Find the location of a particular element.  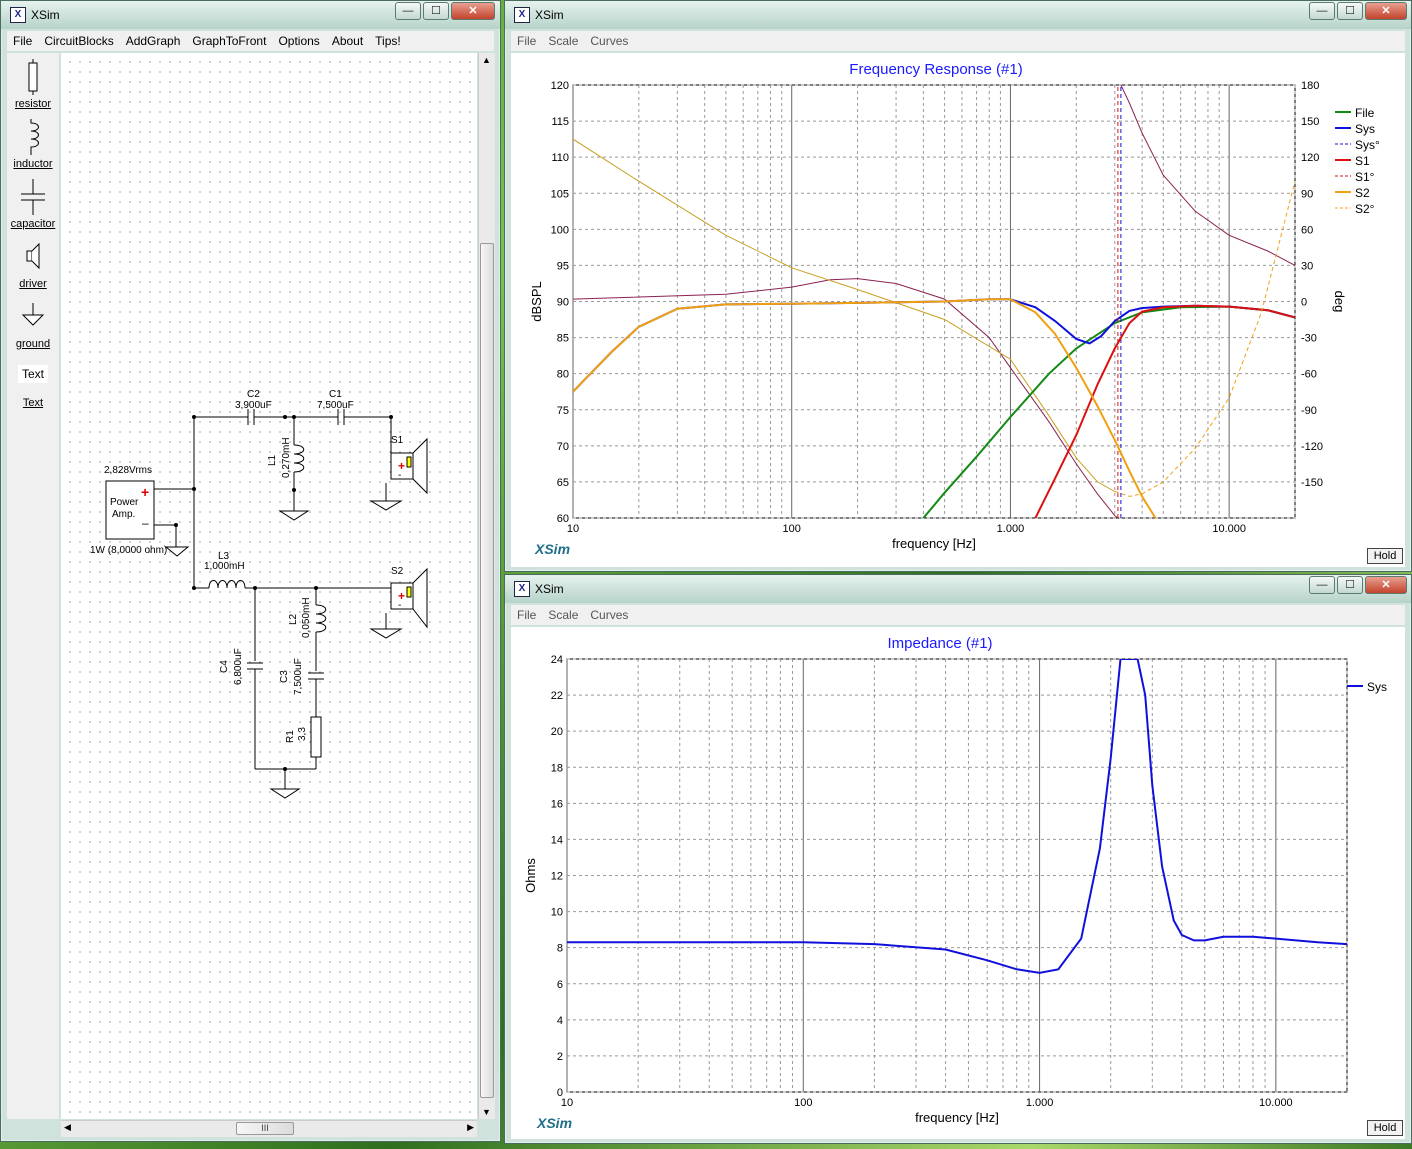

y-tick-label: 12 is located at coordinates (557, 877).